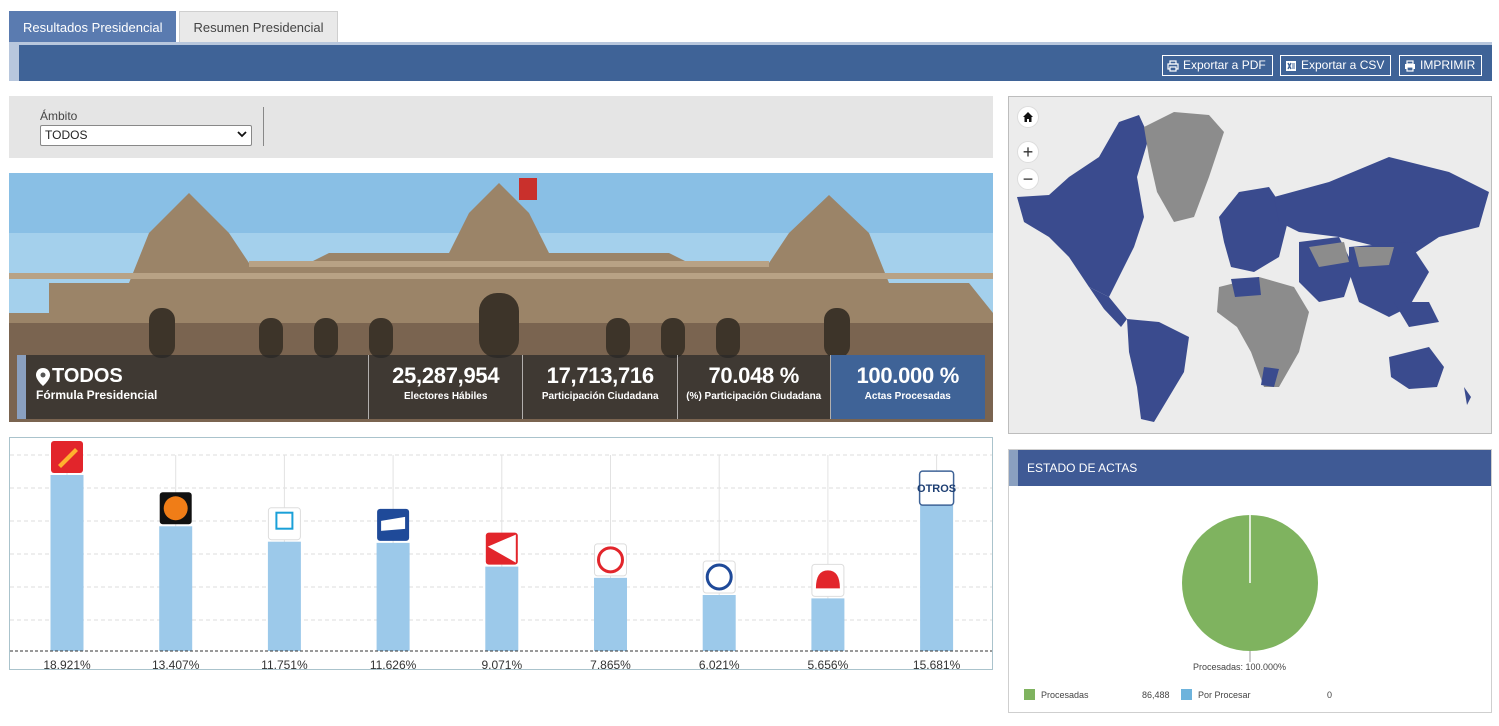 The width and height of the screenshot is (1499, 726). I want to click on stat-electores: 25,287,954 Electores Hábiles, so click(446, 387).